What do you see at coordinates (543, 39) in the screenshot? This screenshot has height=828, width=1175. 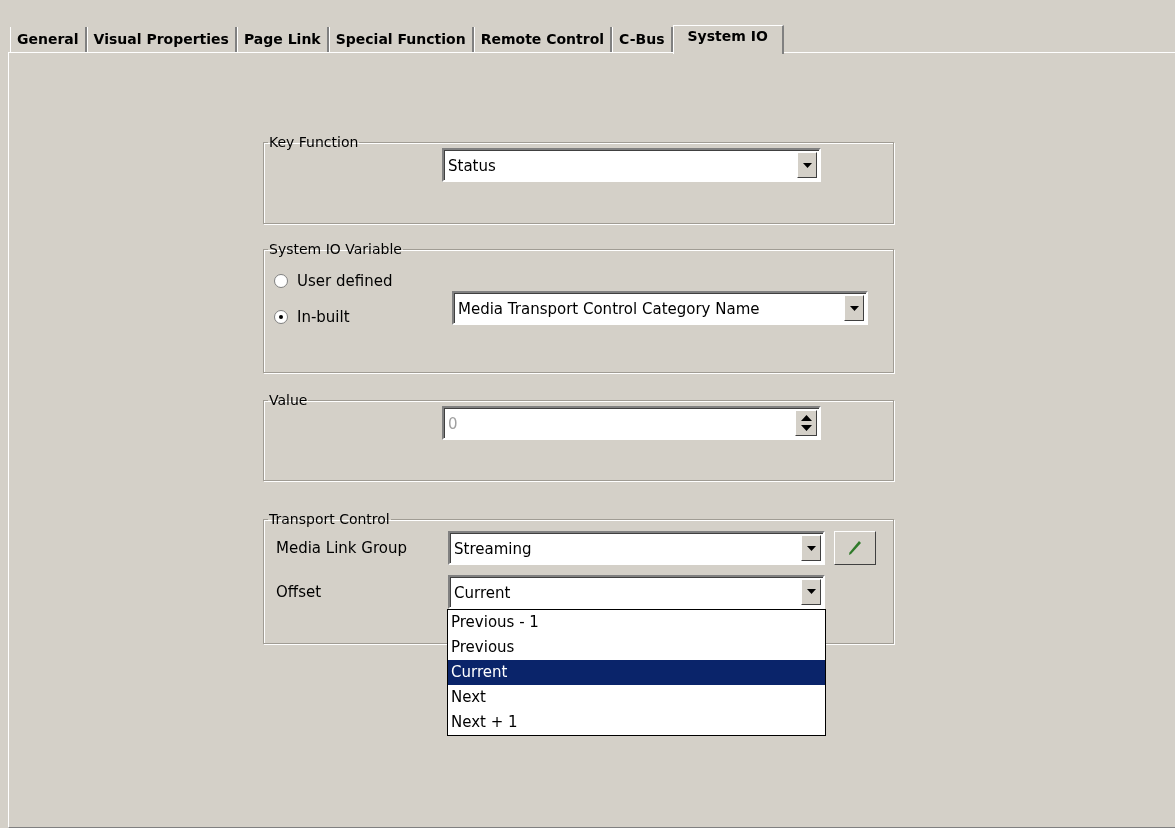 I see `tab: Remote Control` at bounding box center [543, 39].